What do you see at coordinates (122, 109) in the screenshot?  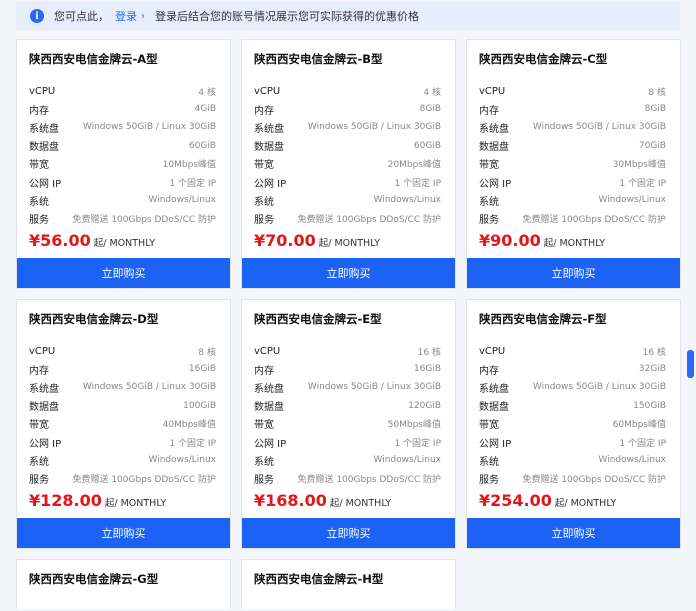 I see `spec-row: 内存 4GiB` at bounding box center [122, 109].